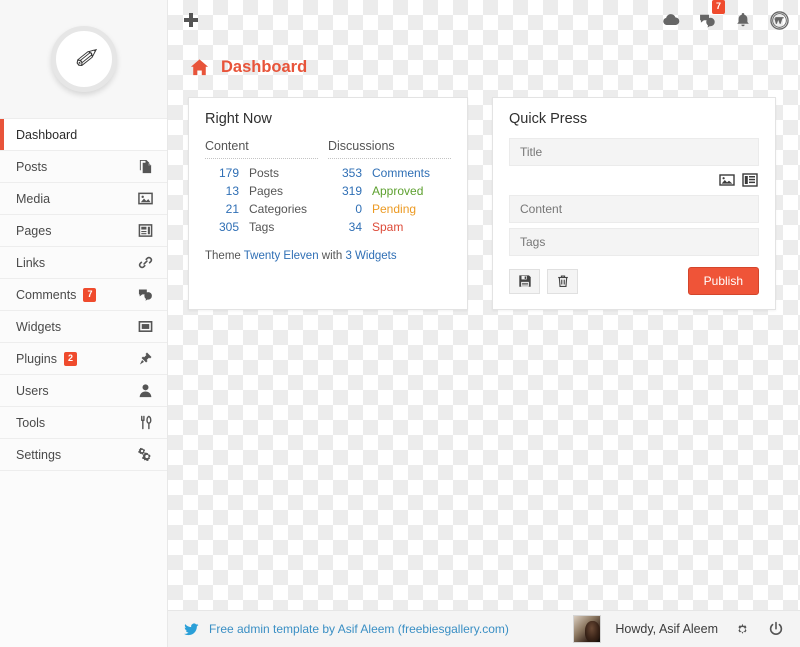  Describe the element at coordinates (199, 67) in the screenshot. I see `home-icon` at that location.